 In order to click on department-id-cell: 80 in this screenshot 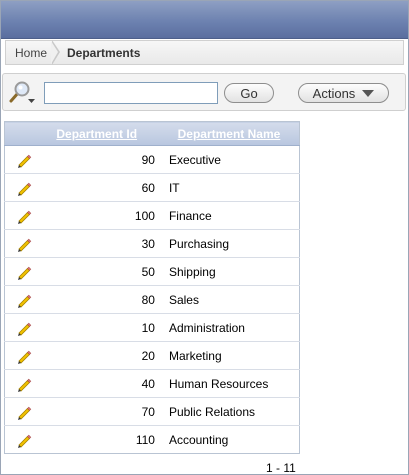, I will do `click(96, 299)`.